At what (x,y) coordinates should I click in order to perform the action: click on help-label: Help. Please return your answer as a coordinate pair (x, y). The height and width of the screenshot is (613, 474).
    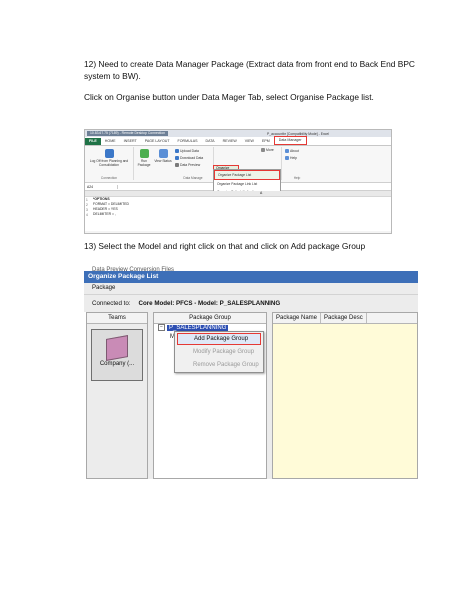
    Looking at the image, I should click on (293, 158).